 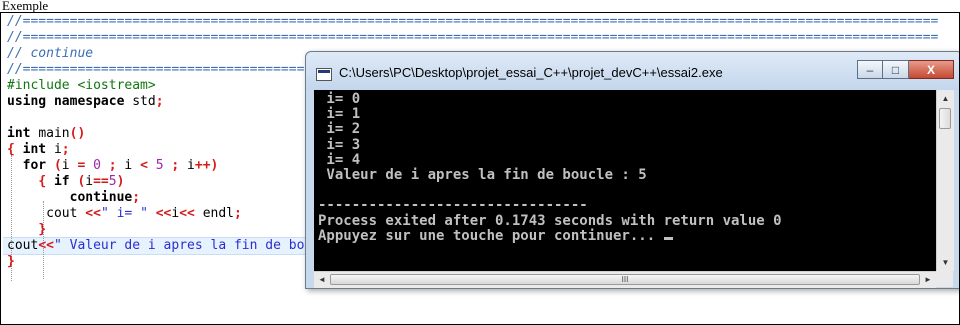 I want to click on scroll-right-arrow-icon: ►, so click(x=928, y=280).